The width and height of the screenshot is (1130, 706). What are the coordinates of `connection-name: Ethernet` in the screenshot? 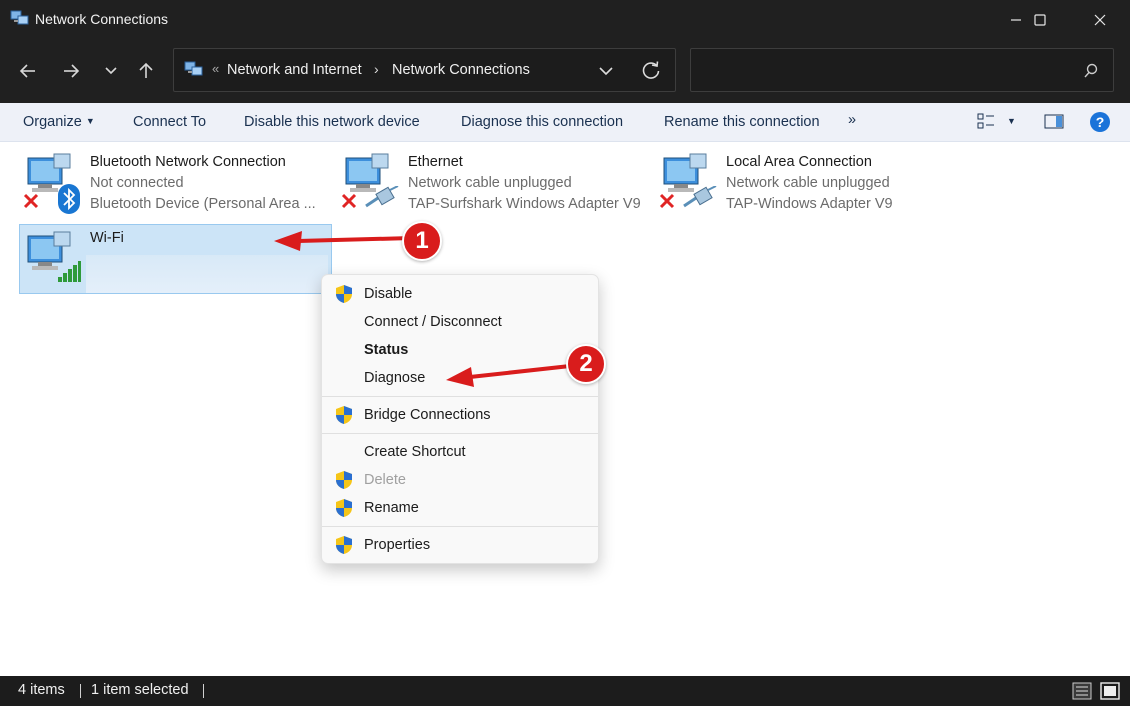 It's located at (435, 162).